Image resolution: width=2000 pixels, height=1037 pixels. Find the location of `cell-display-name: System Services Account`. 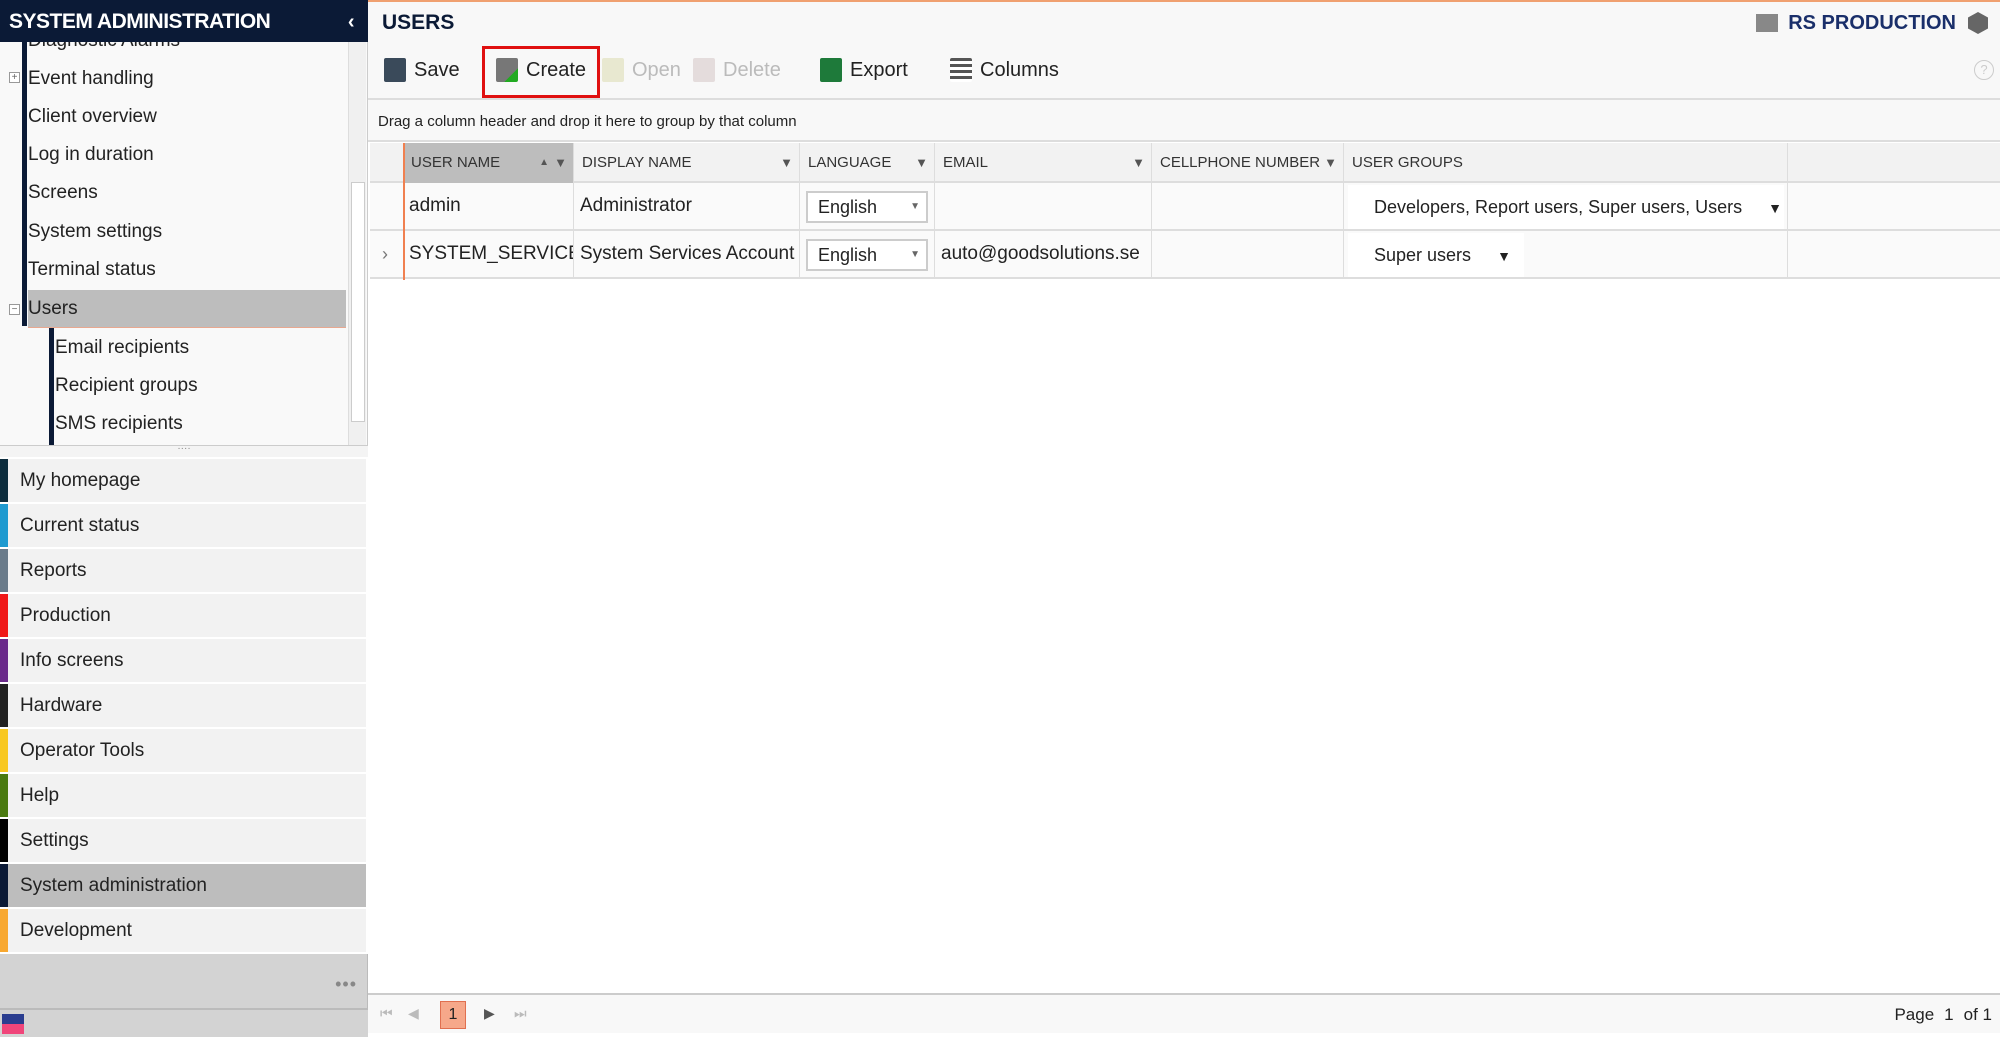

cell-display-name: System Services Account is located at coordinates (687, 254).